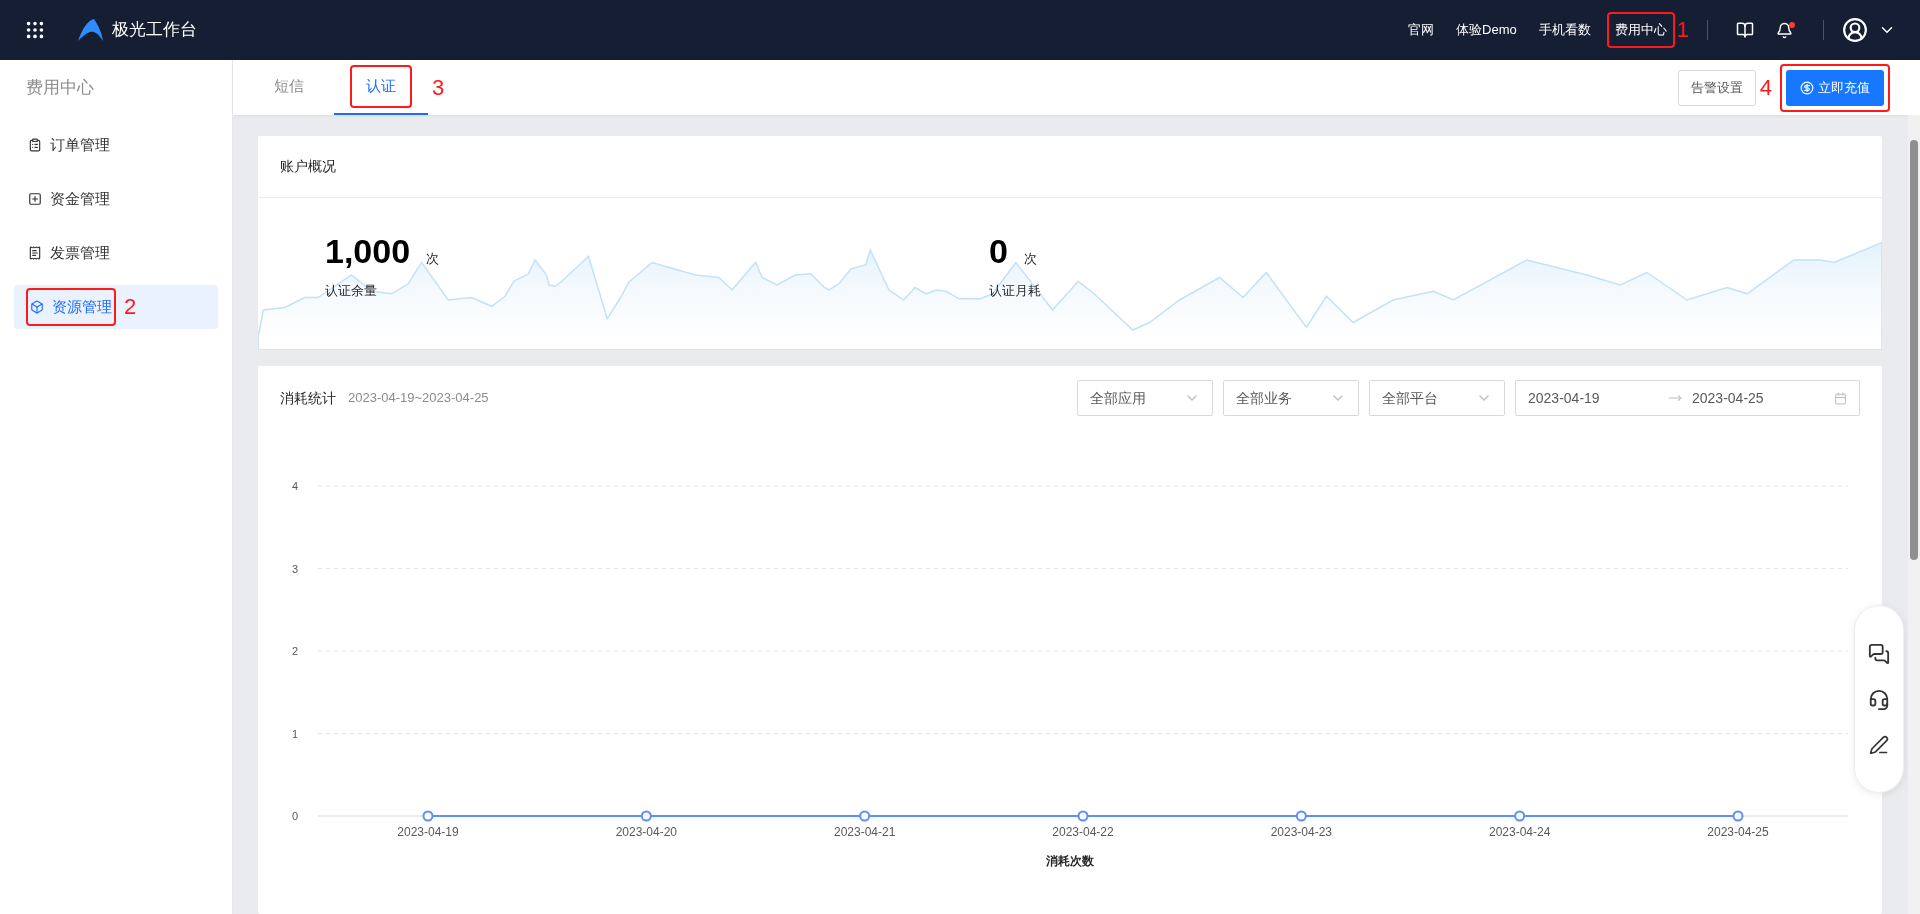  I want to click on square-plus-icon, so click(35, 199).